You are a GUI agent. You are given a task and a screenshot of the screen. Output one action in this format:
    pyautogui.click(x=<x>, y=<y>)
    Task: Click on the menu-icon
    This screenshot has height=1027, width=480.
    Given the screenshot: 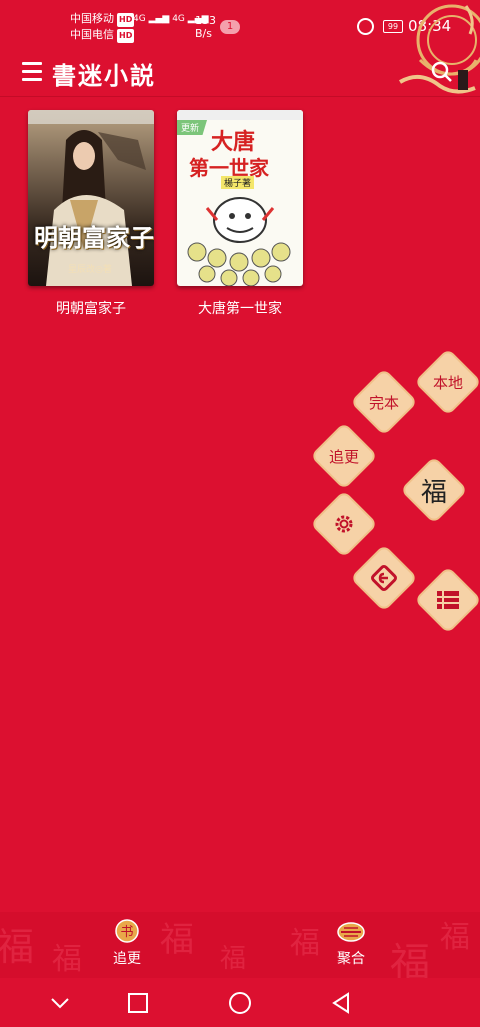 What is the action you would take?
    pyautogui.click(x=32, y=72)
    